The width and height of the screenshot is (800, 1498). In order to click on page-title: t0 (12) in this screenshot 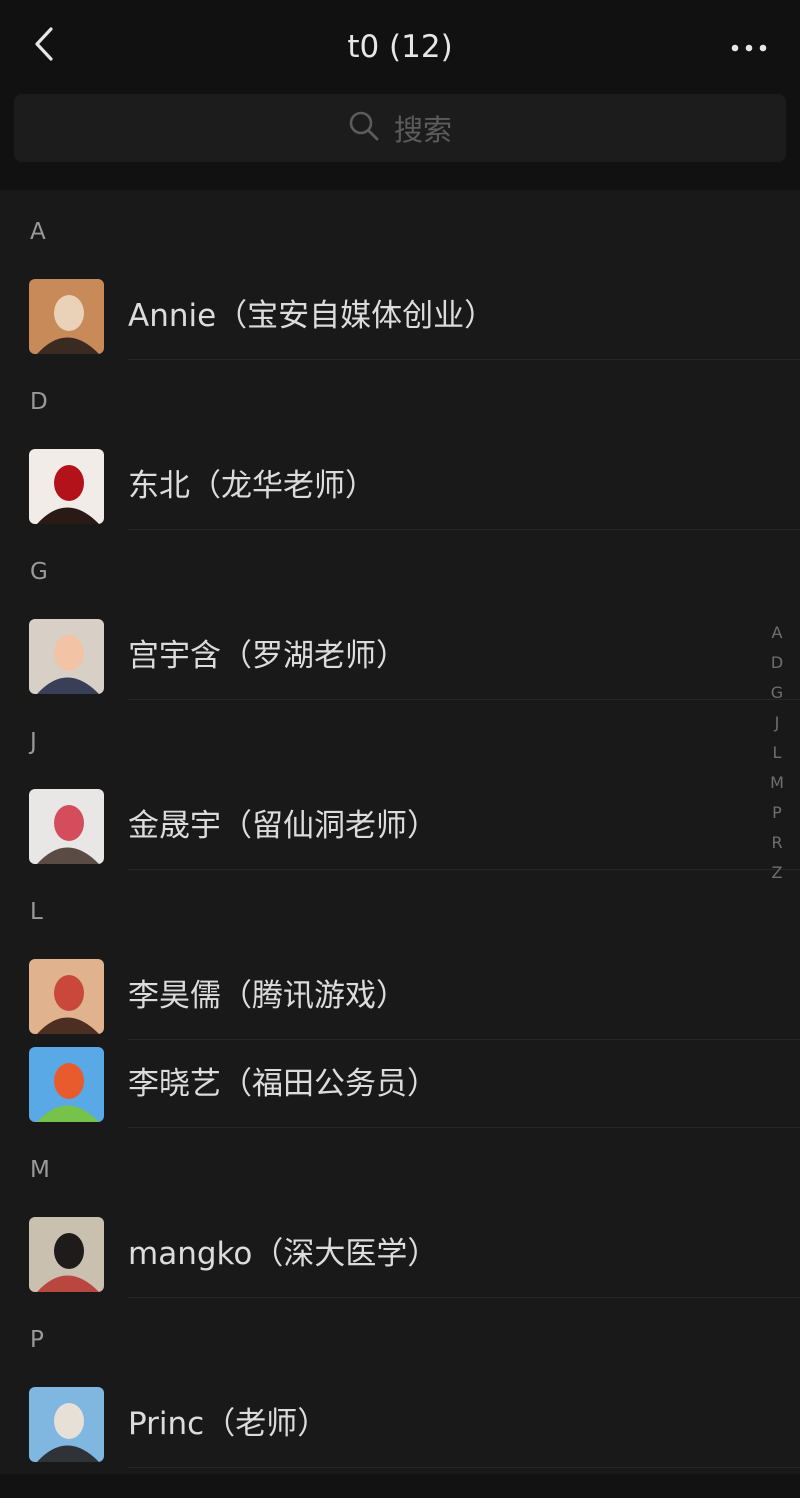, I will do `click(400, 47)`.